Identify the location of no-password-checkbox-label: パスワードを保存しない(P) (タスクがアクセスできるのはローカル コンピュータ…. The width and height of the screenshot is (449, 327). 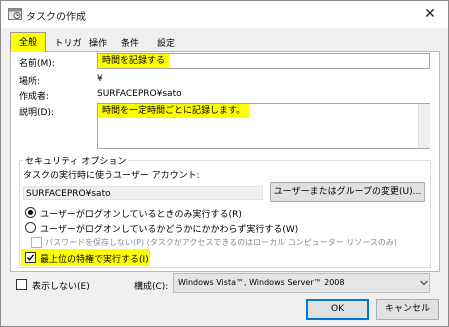
(221, 242).